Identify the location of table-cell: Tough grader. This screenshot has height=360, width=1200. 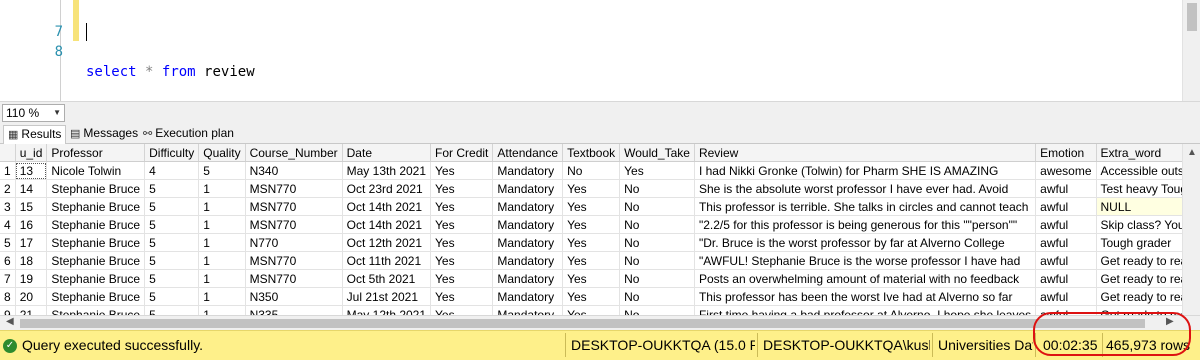
(1139, 242).